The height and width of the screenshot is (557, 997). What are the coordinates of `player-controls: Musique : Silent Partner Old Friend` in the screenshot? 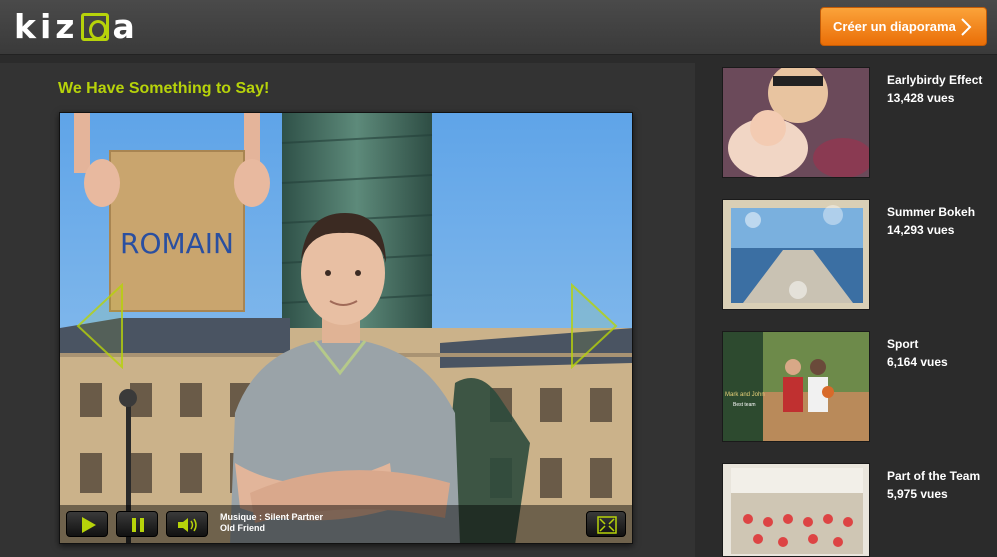 It's located at (346, 524).